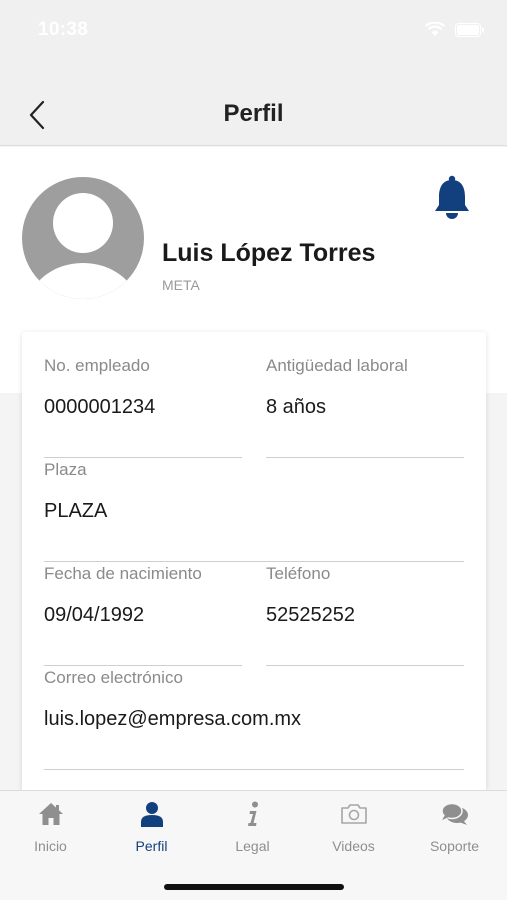 The width and height of the screenshot is (507, 900). I want to click on birthdate-field: Fecha de nacimiento 09/04/1992, so click(143, 615).